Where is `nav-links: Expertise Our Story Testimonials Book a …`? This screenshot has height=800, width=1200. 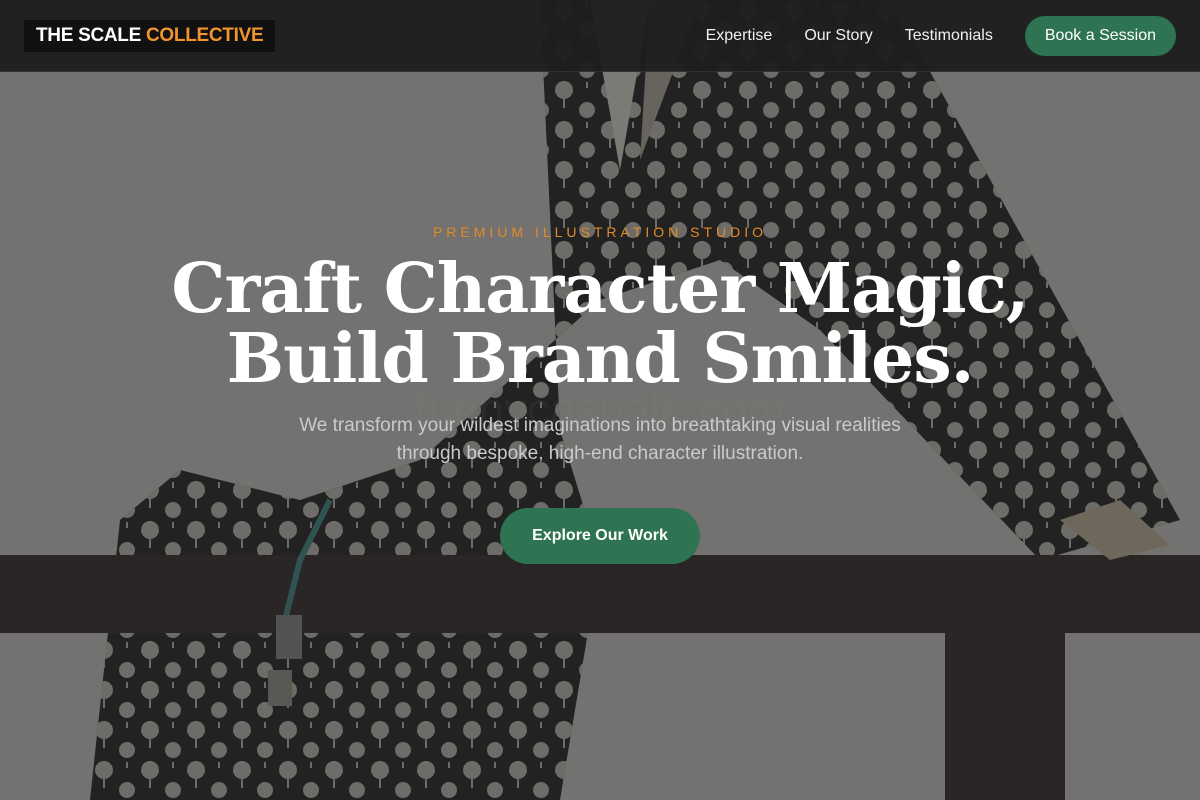 nav-links: Expertise Our Story Testimonials Book a … is located at coordinates (941, 35).